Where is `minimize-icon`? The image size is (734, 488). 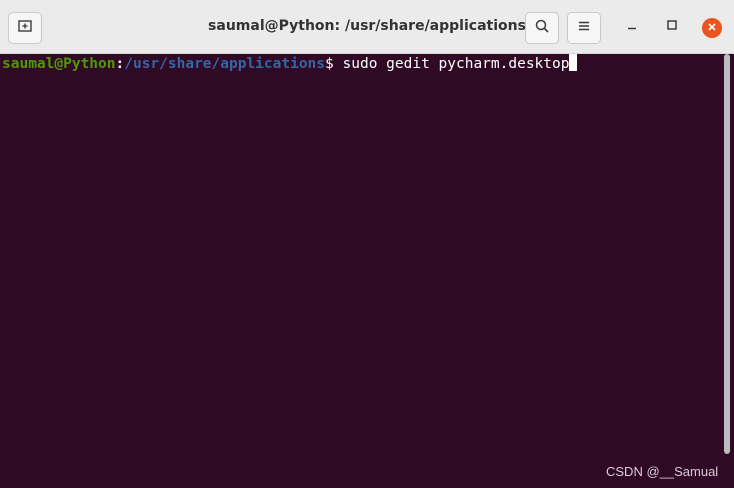
minimize-icon is located at coordinates (632, 27).